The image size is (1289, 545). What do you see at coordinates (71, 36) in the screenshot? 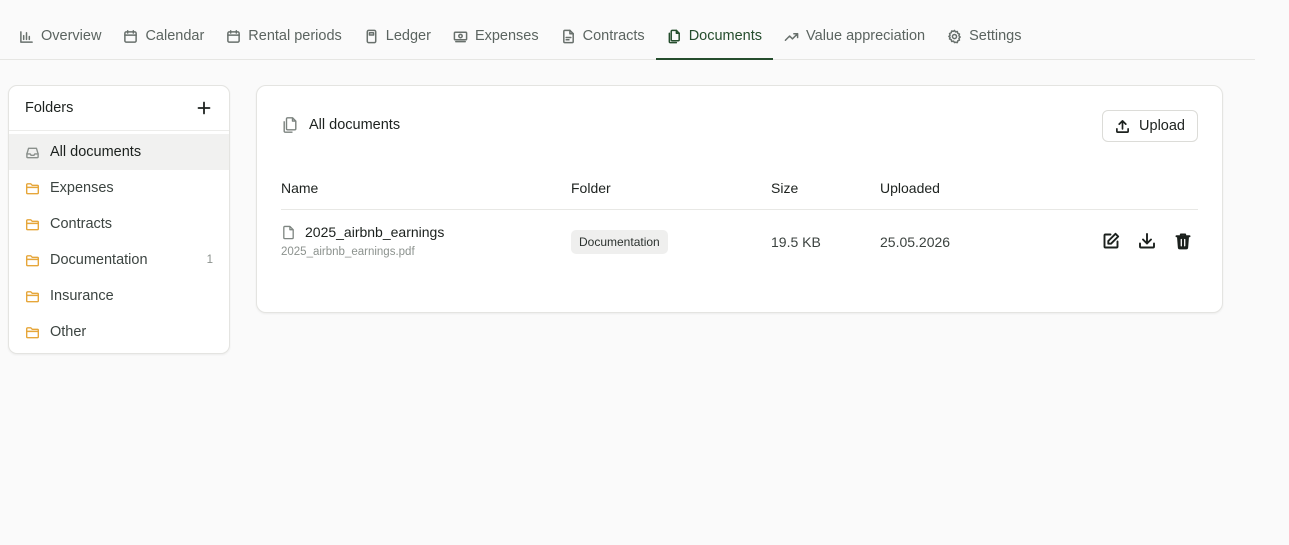
I see `tab-label: Overview` at bounding box center [71, 36].